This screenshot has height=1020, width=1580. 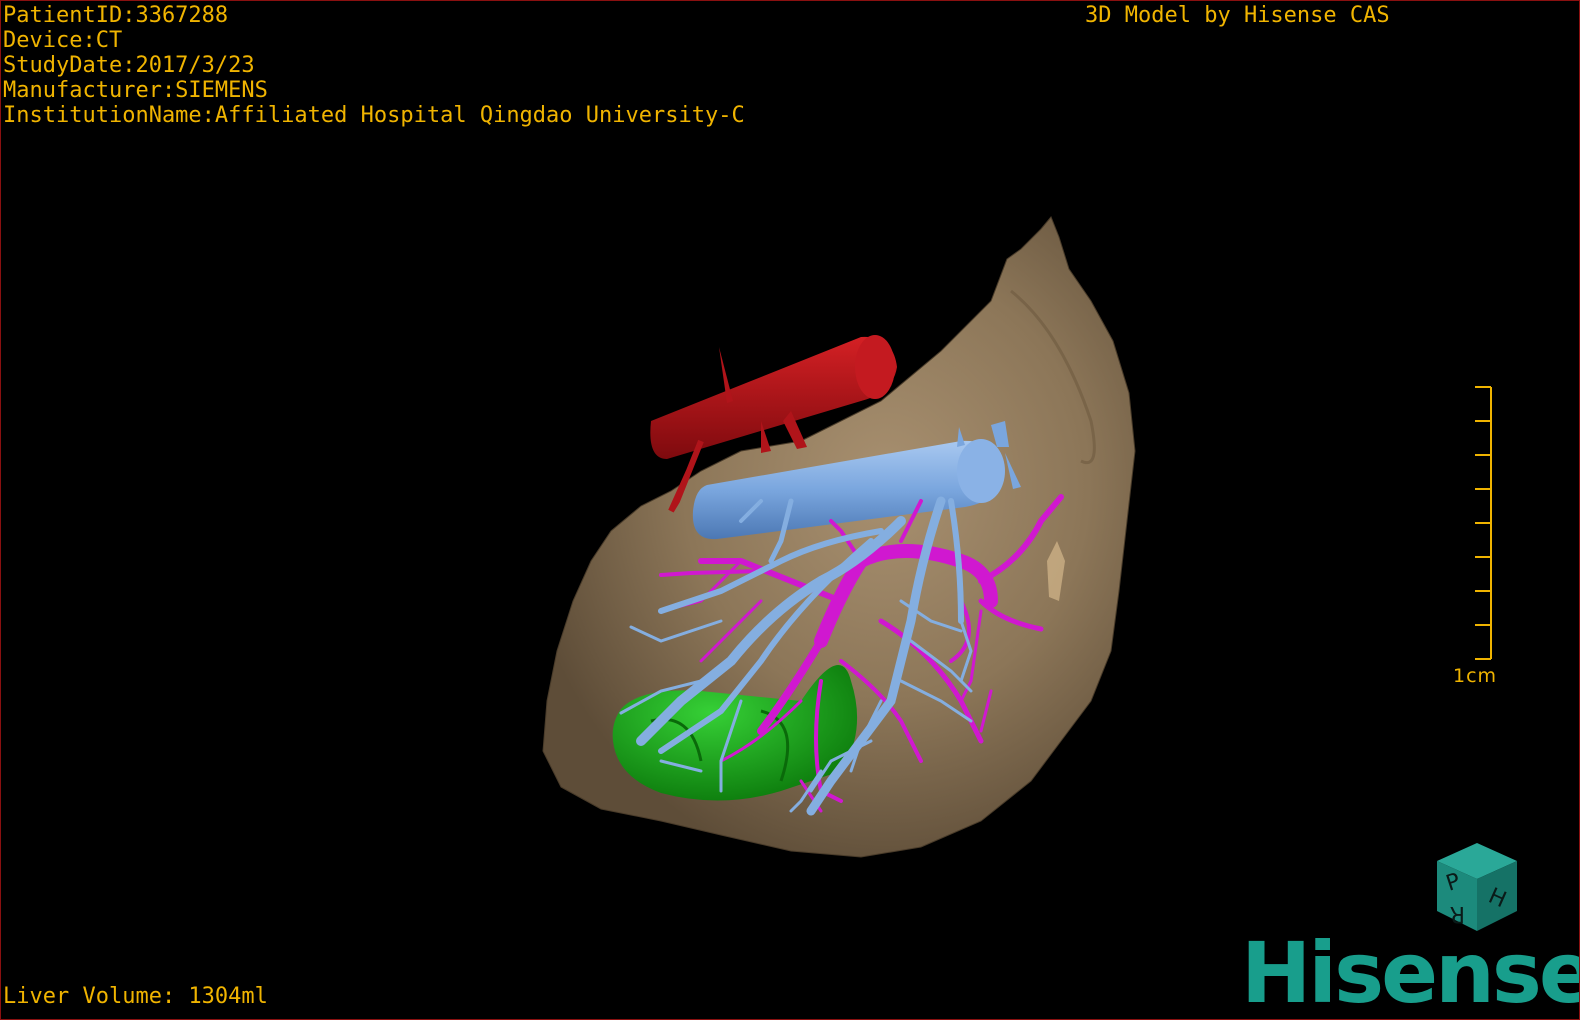 I want to click on study-date: StudyDate:2017/3/23, so click(x=129, y=65).